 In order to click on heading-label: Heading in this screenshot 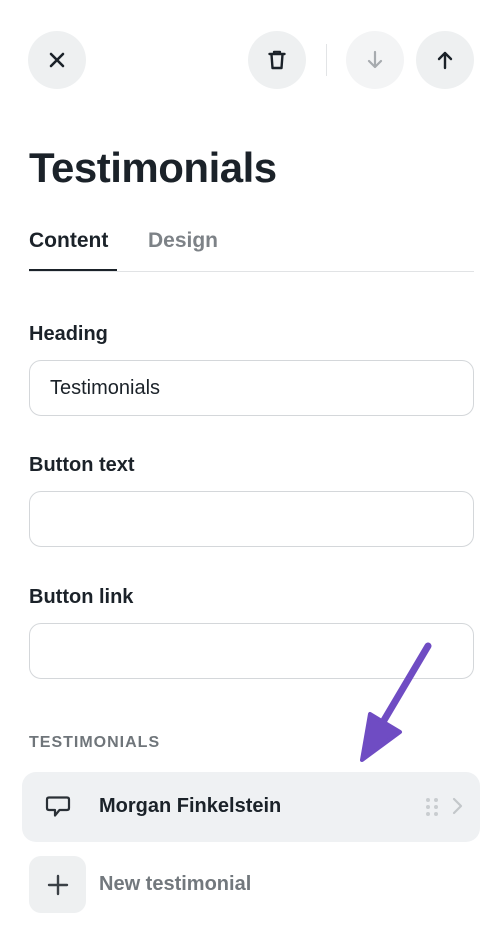, I will do `click(68, 334)`.